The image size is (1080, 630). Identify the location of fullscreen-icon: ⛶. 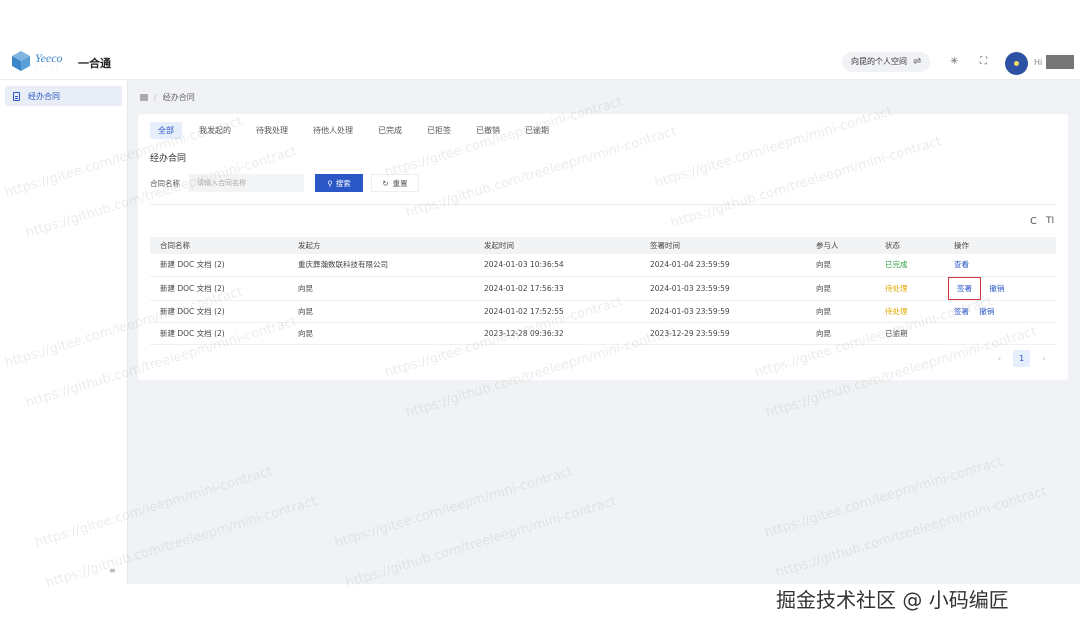
(983, 61).